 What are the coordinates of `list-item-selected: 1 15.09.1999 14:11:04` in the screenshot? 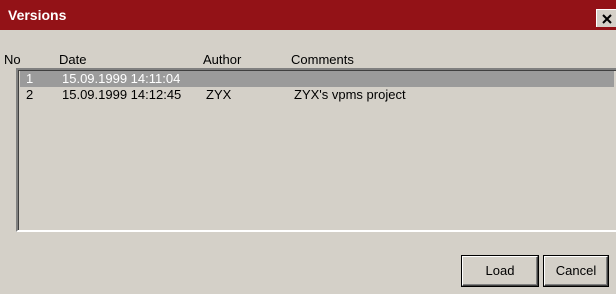 It's located at (317, 79).